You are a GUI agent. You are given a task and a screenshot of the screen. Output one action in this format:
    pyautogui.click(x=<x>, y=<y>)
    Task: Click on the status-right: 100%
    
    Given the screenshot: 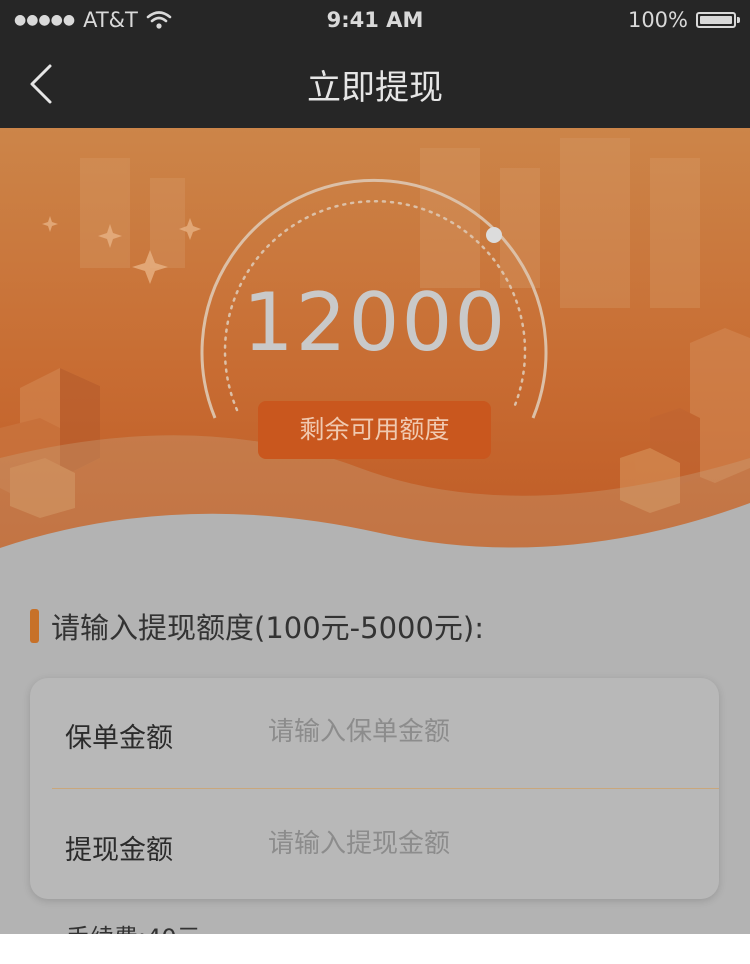 What is the action you would take?
    pyautogui.click(x=683, y=20)
    